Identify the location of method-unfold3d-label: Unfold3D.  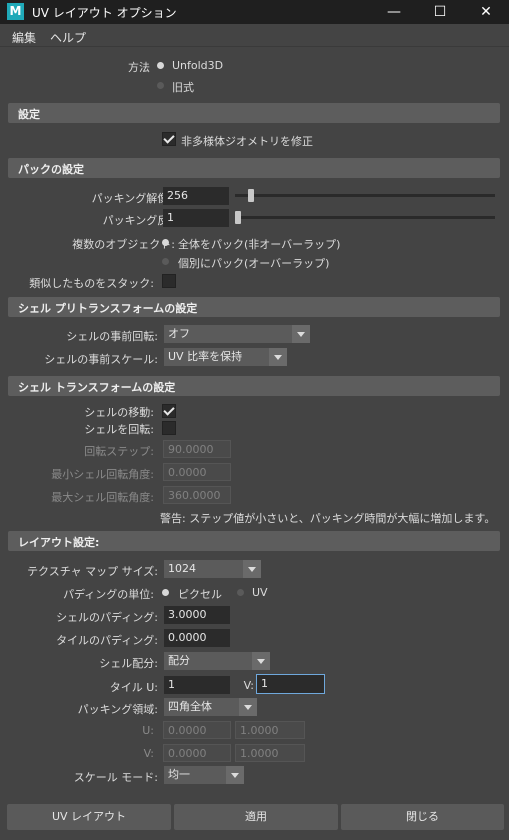
(197, 65).